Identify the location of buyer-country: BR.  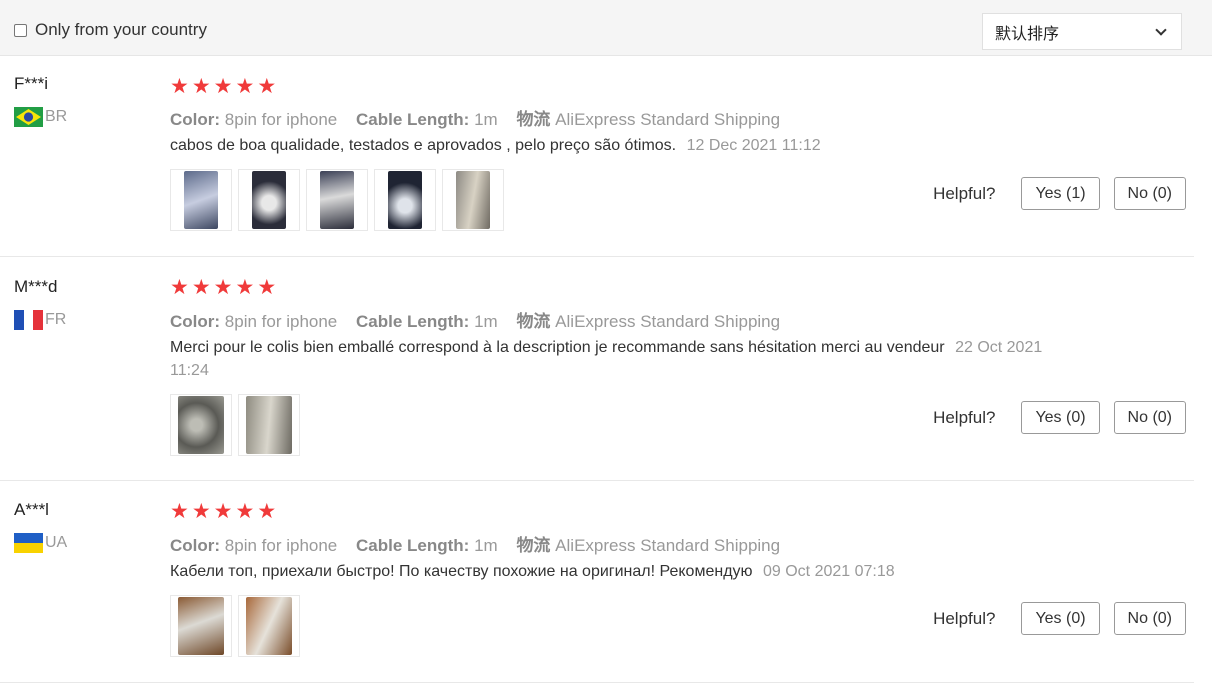
(40, 117).